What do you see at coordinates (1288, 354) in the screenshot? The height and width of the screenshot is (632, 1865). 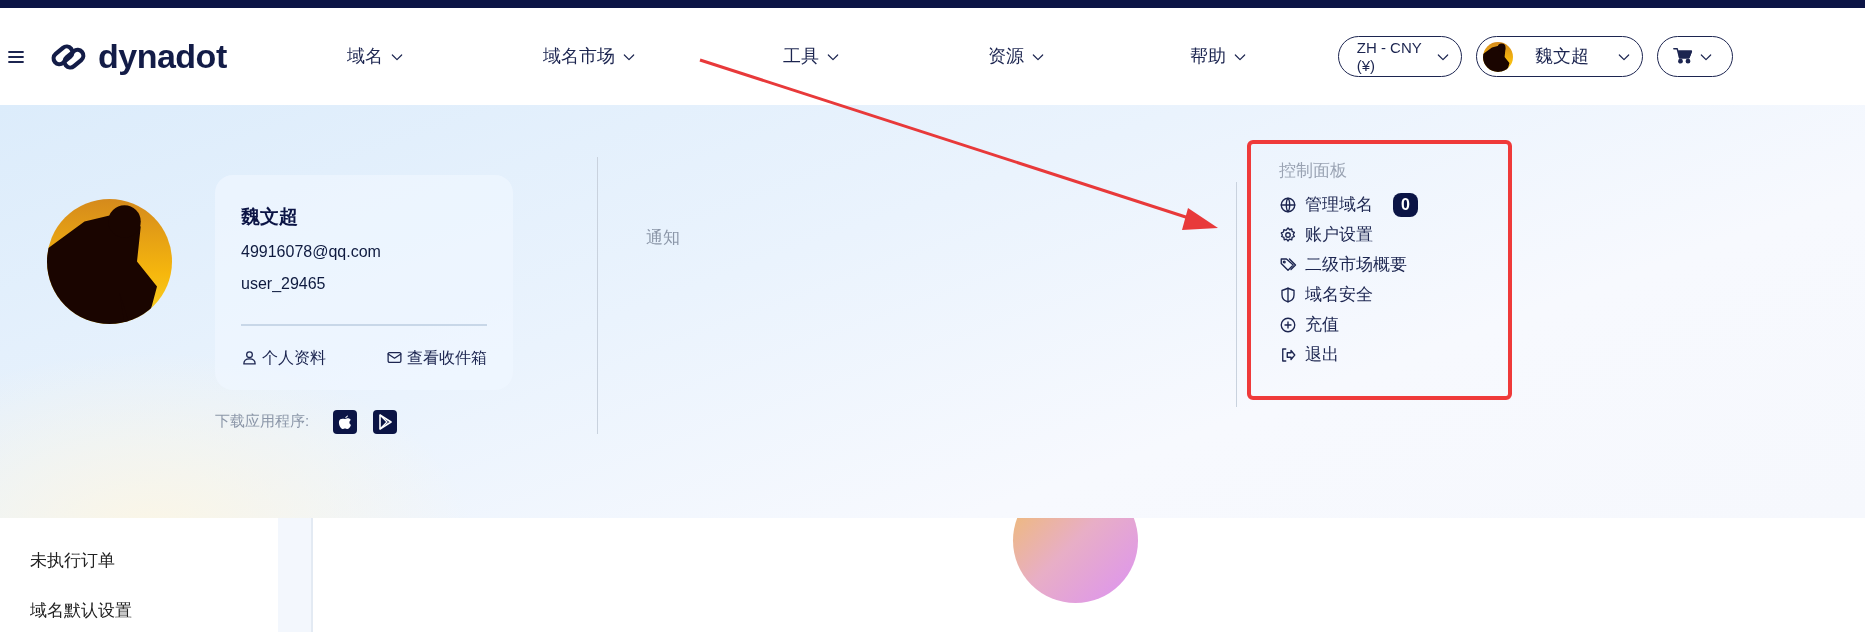 I see `logout-icon` at bounding box center [1288, 354].